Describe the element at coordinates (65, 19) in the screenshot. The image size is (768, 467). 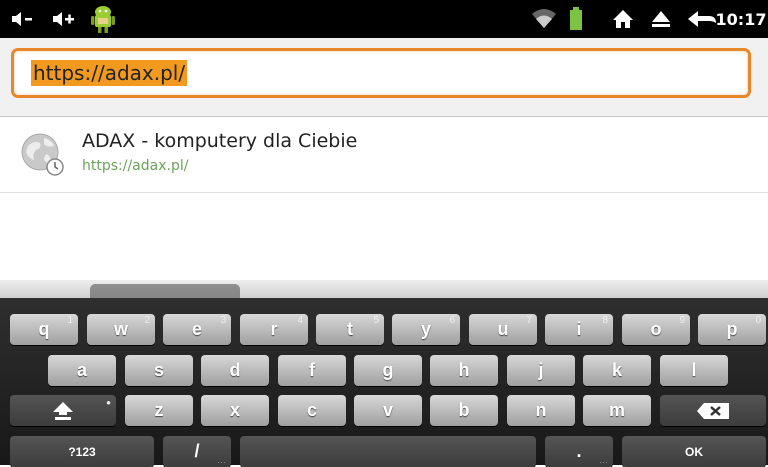
I see `volume-up-icon` at that location.